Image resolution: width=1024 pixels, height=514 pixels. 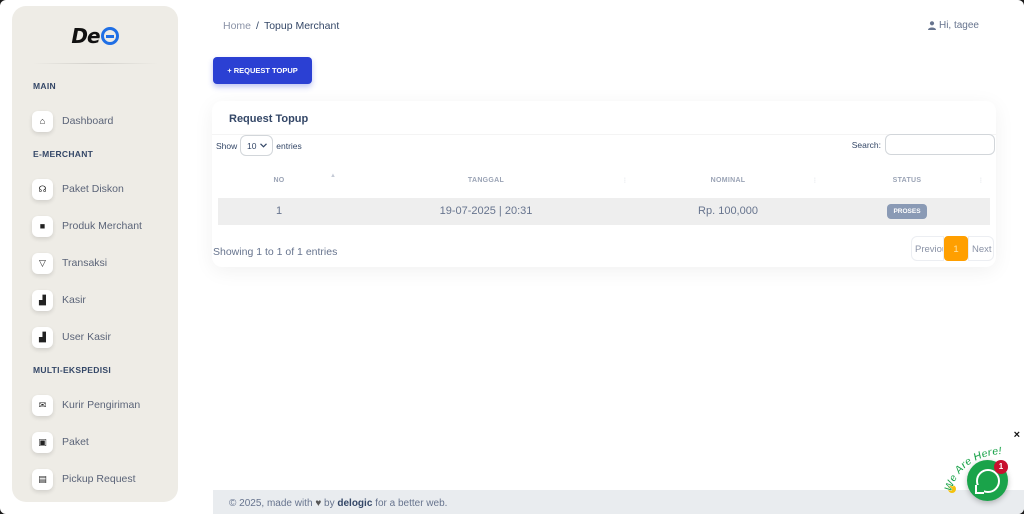 What do you see at coordinates (728, 211) in the screenshot?
I see `cell-nominal: Rp. 100,000` at bounding box center [728, 211].